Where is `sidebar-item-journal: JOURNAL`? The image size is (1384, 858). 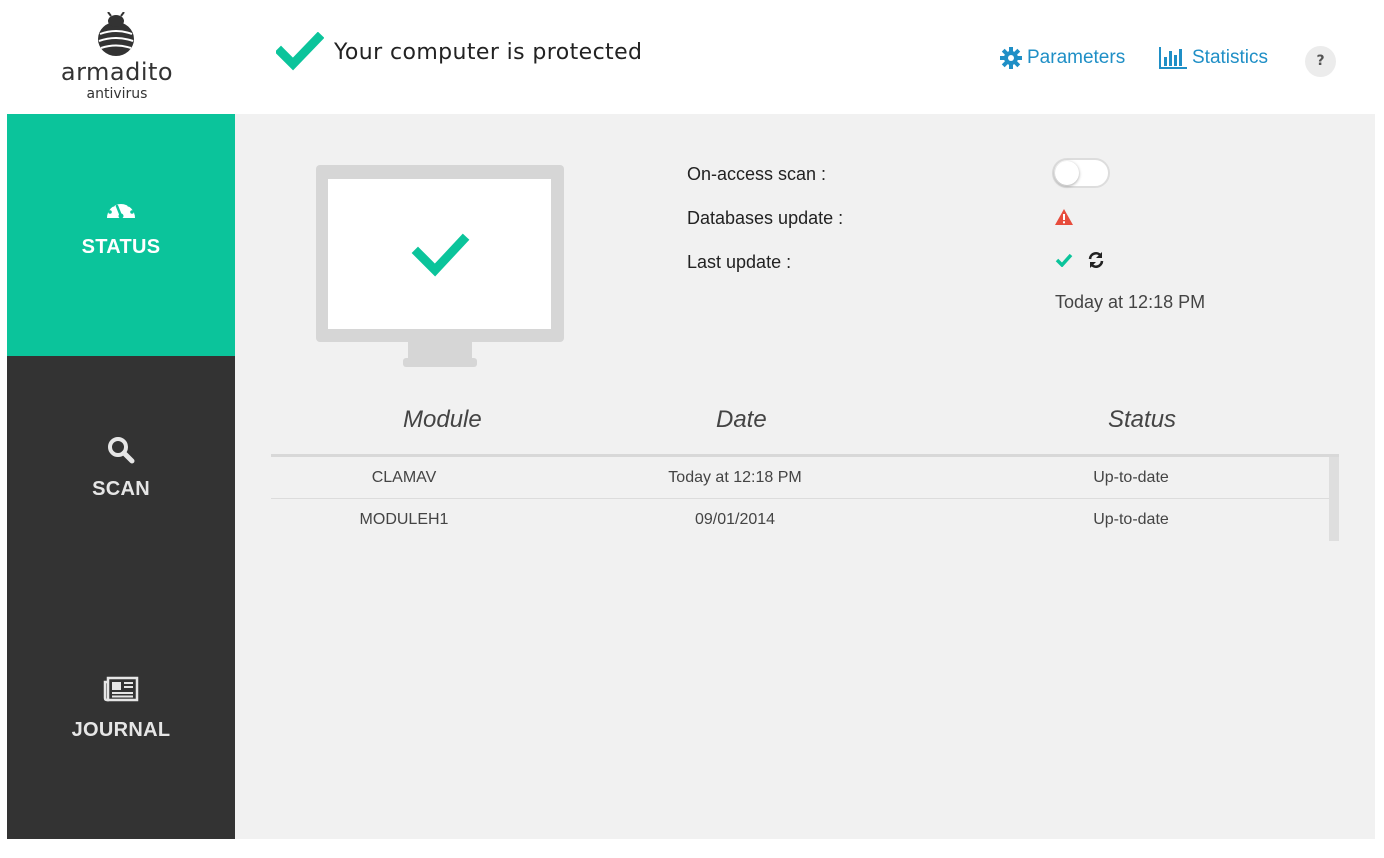
sidebar-item-journal: JOURNAL is located at coordinates (121, 719).